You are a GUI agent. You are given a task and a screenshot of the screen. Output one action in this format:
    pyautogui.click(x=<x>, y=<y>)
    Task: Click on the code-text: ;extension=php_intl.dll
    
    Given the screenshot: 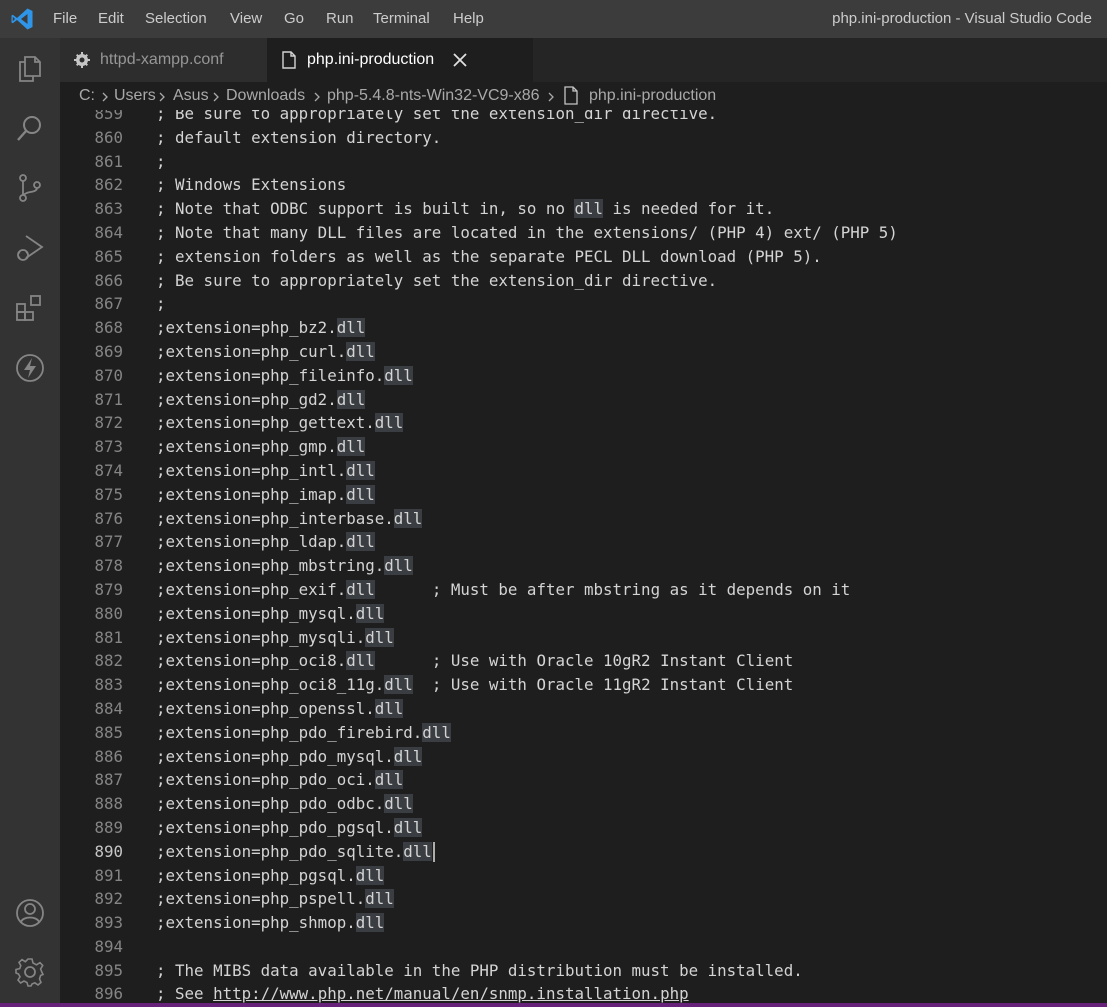 What is the action you would take?
    pyautogui.click(x=265, y=470)
    